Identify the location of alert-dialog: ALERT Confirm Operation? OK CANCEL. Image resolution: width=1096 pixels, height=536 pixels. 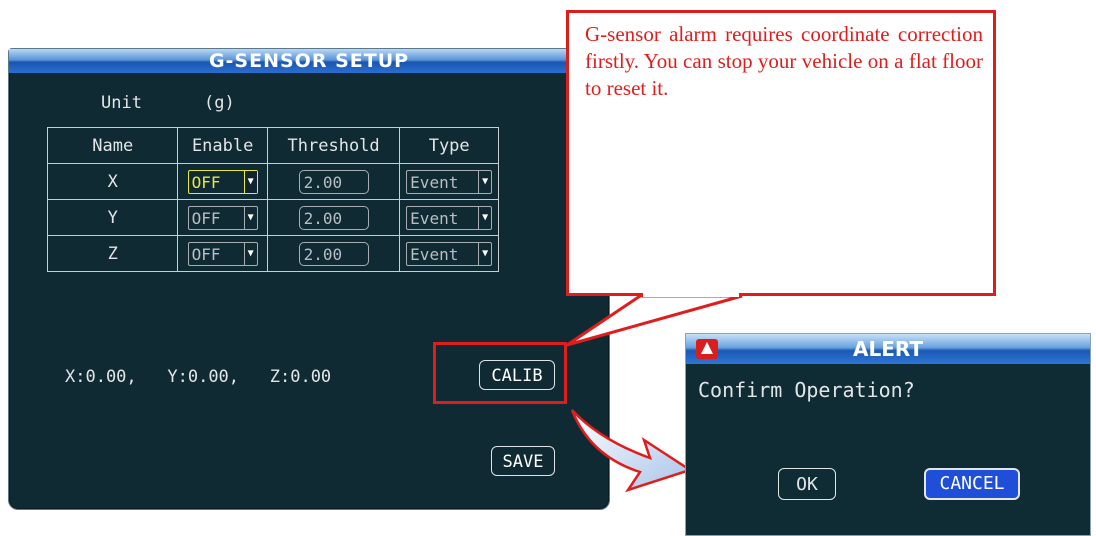
(888, 434).